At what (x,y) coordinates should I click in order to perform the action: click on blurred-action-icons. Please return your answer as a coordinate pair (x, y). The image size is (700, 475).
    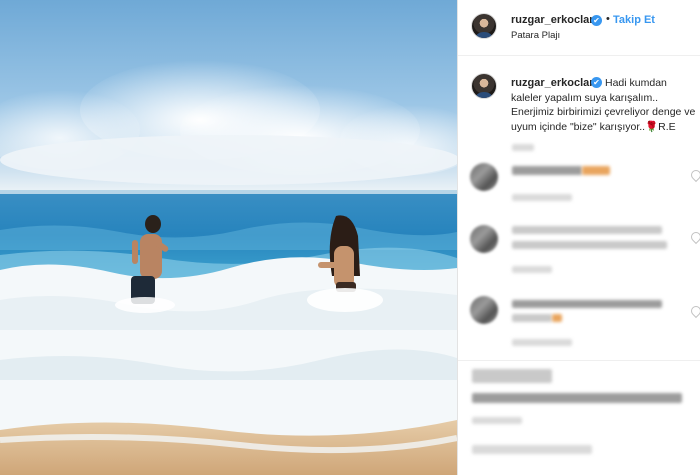
    Looking at the image, I should click on (512, 376).